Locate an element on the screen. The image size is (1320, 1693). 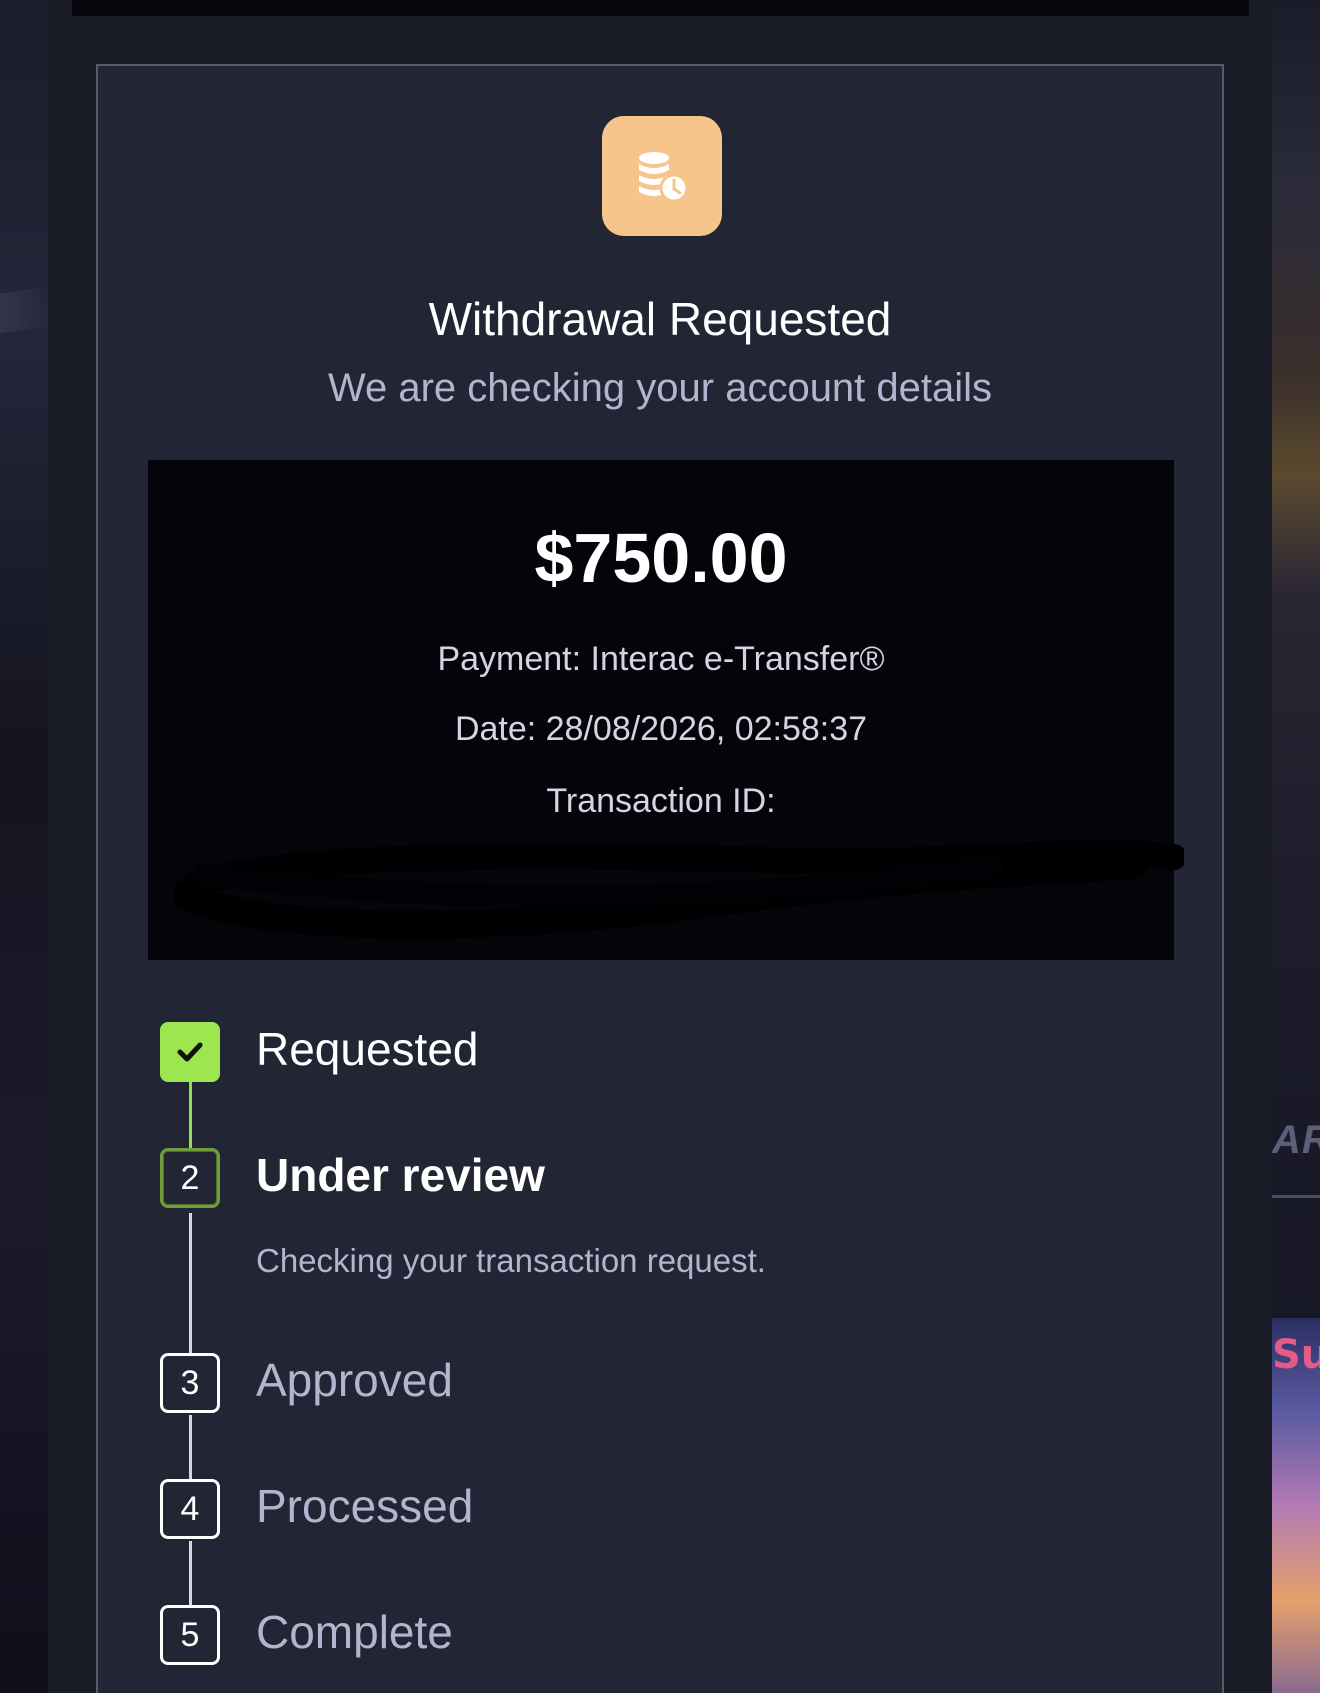
step-2-number: 2 is located at coordinates (190, 1178).